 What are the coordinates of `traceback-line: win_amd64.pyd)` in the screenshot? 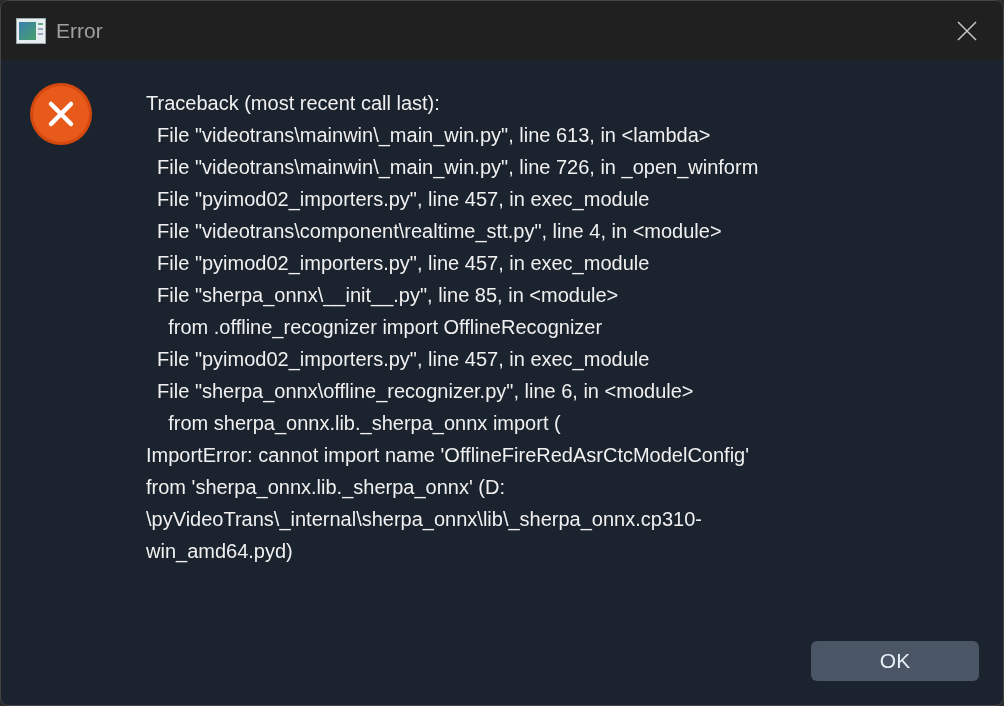 It's located at (220, 552).